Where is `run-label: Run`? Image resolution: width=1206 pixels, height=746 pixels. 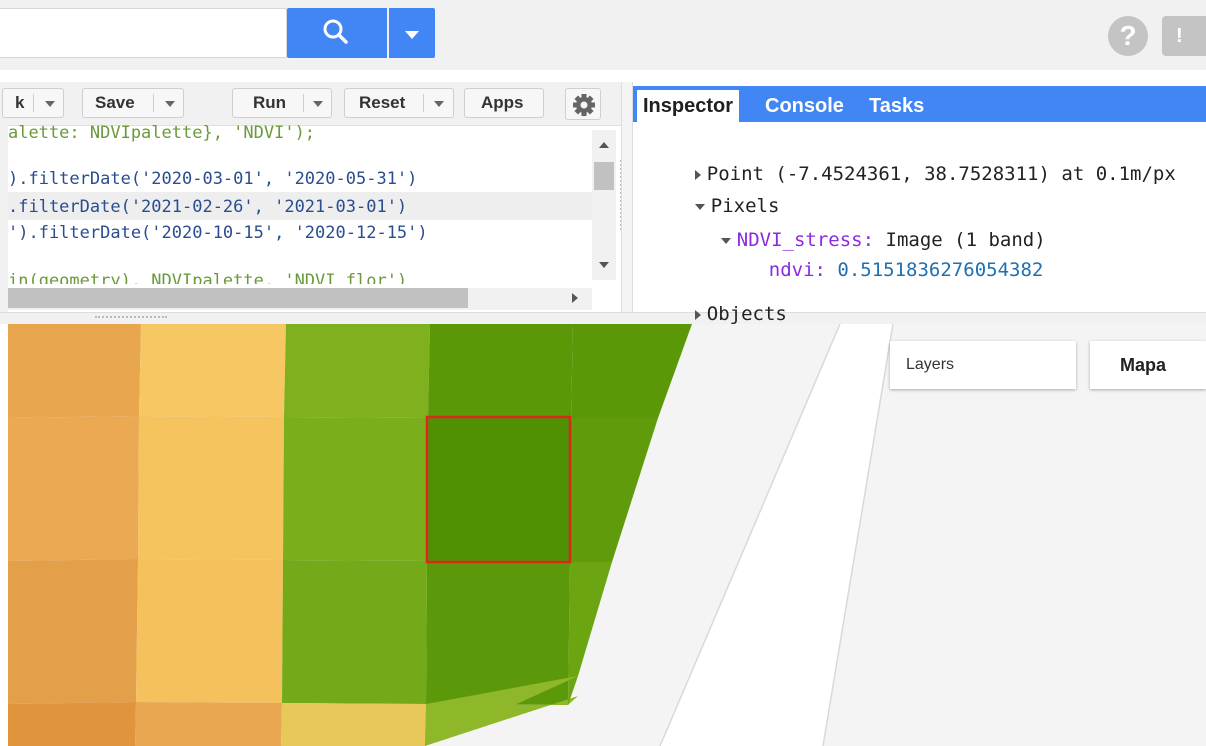
run-label: Run is located at coordinates (270, 102).